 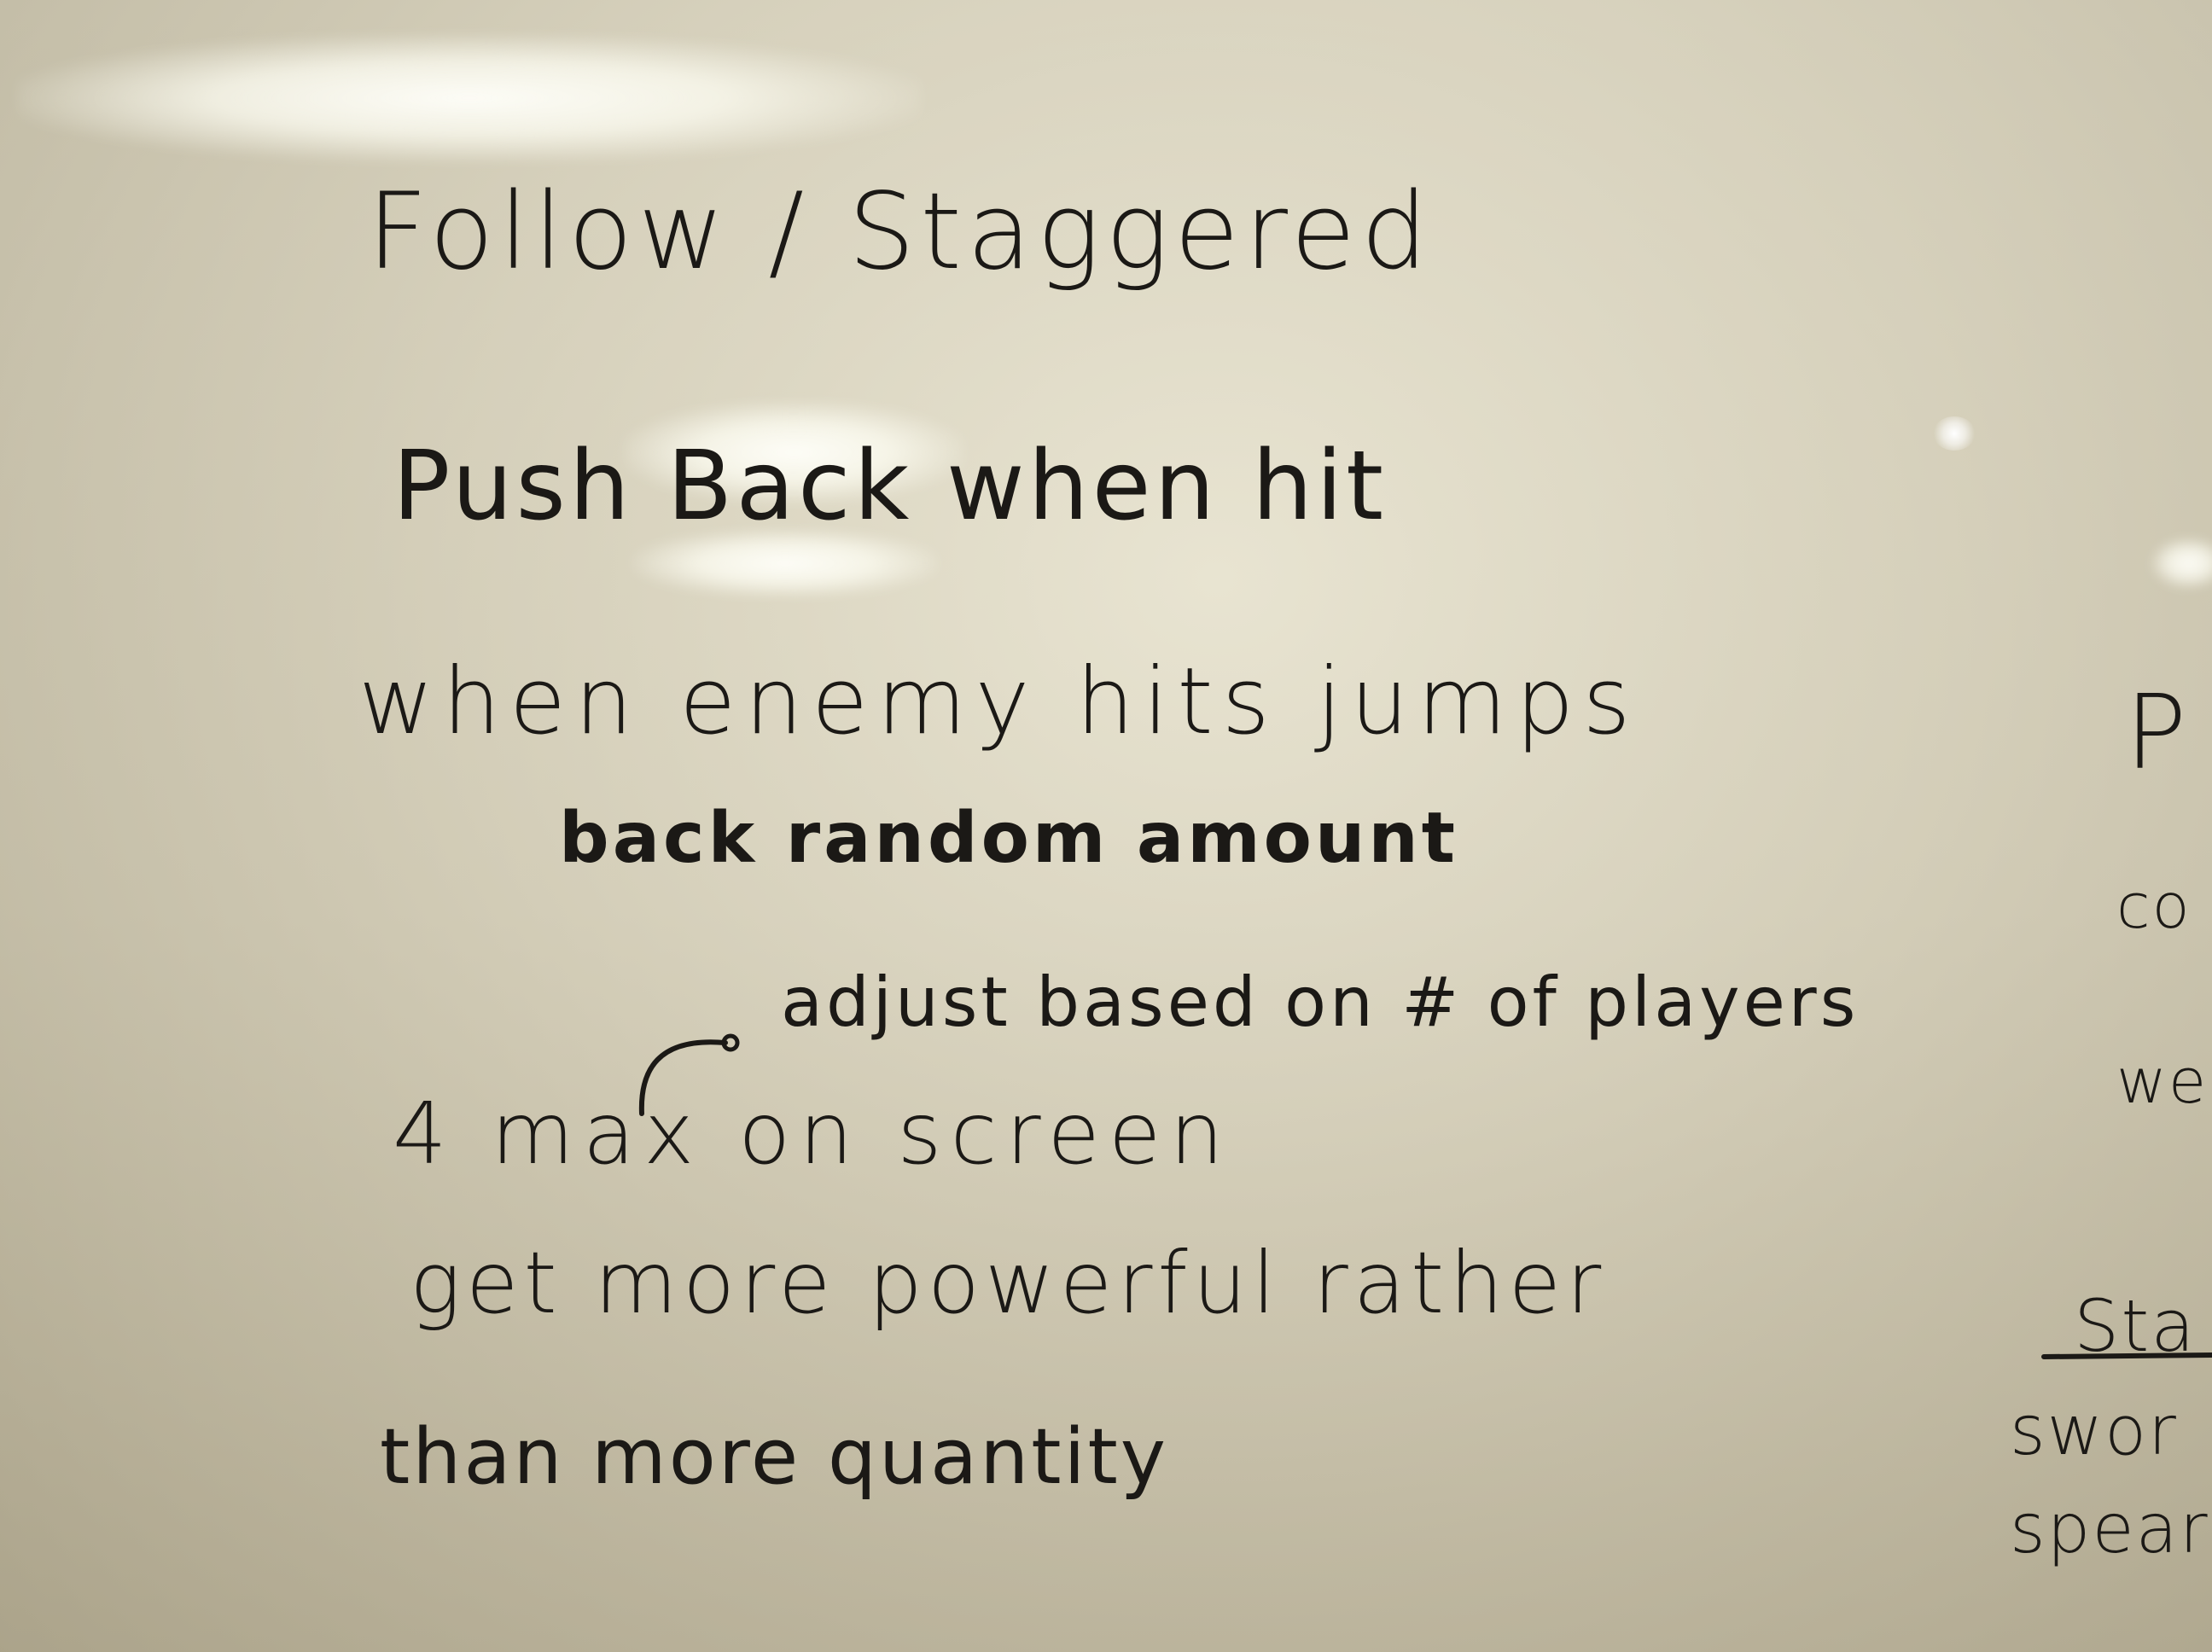 I want to click on note-push-back: Push Back when hit, so click(x=890, y=487).